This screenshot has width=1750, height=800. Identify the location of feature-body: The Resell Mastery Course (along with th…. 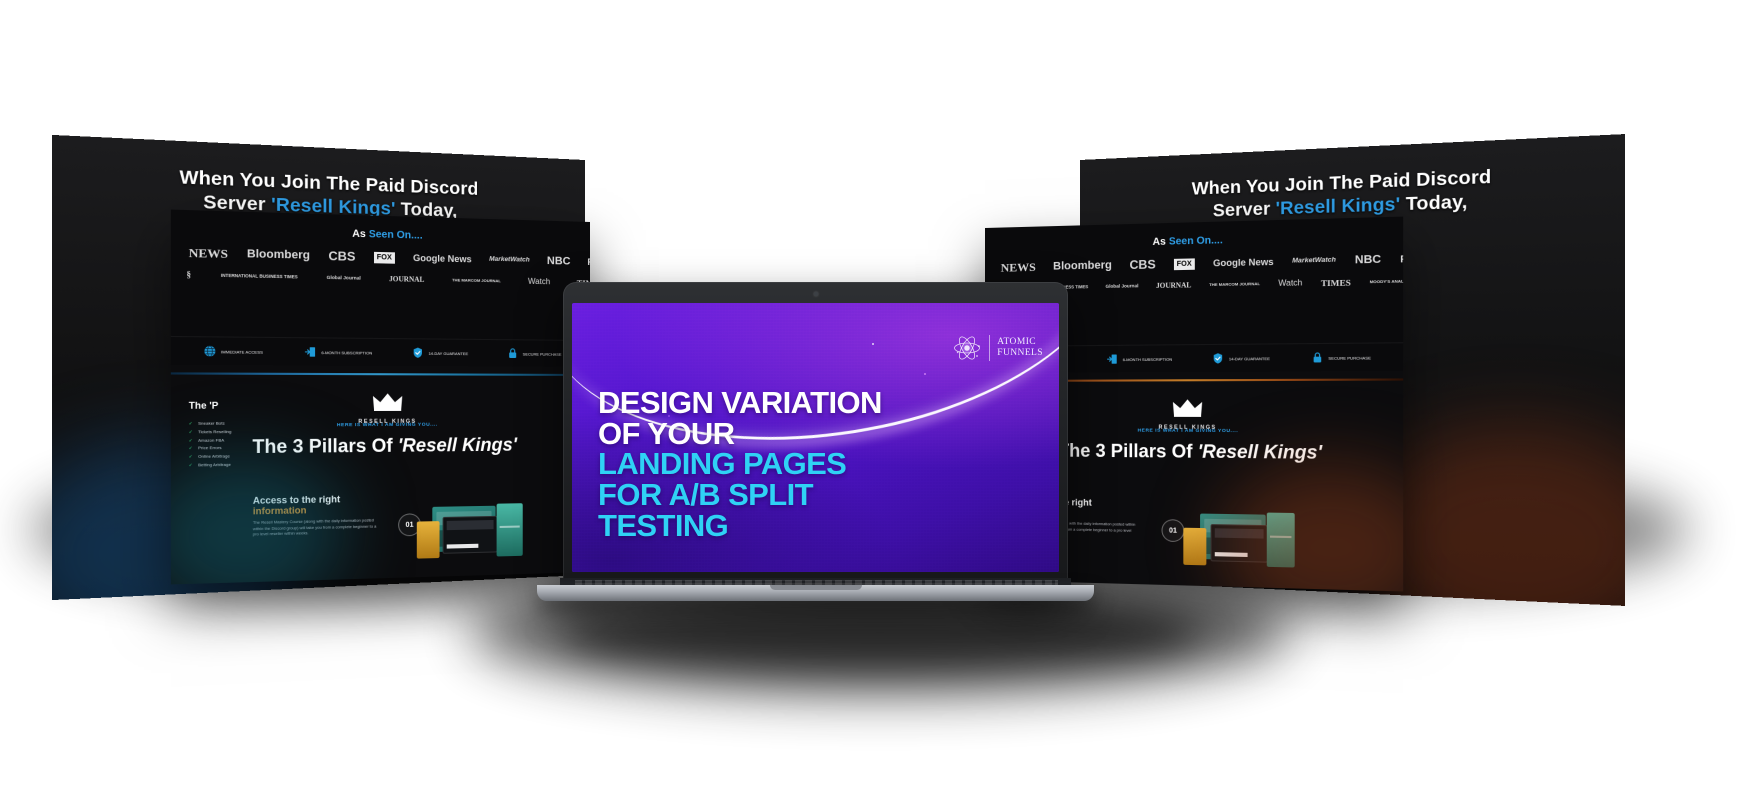
(314, 527).